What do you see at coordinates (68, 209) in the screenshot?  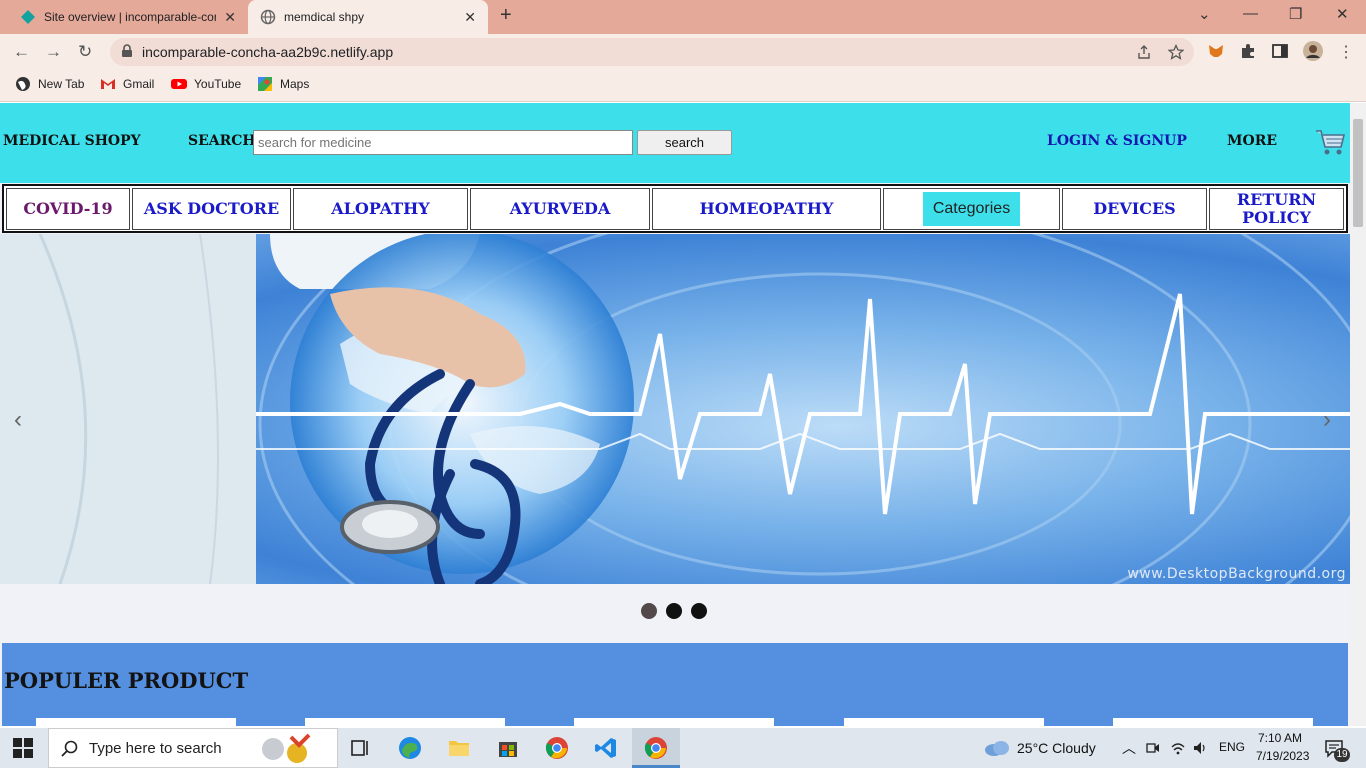 I see `nav-covid-19: COVID-19` at bounding box center [68, 209].